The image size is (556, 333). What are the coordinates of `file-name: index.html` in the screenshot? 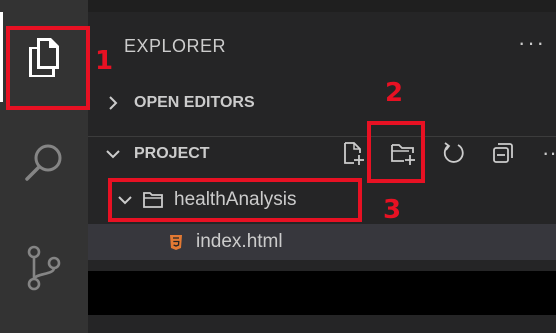 It's located at (239, 241).